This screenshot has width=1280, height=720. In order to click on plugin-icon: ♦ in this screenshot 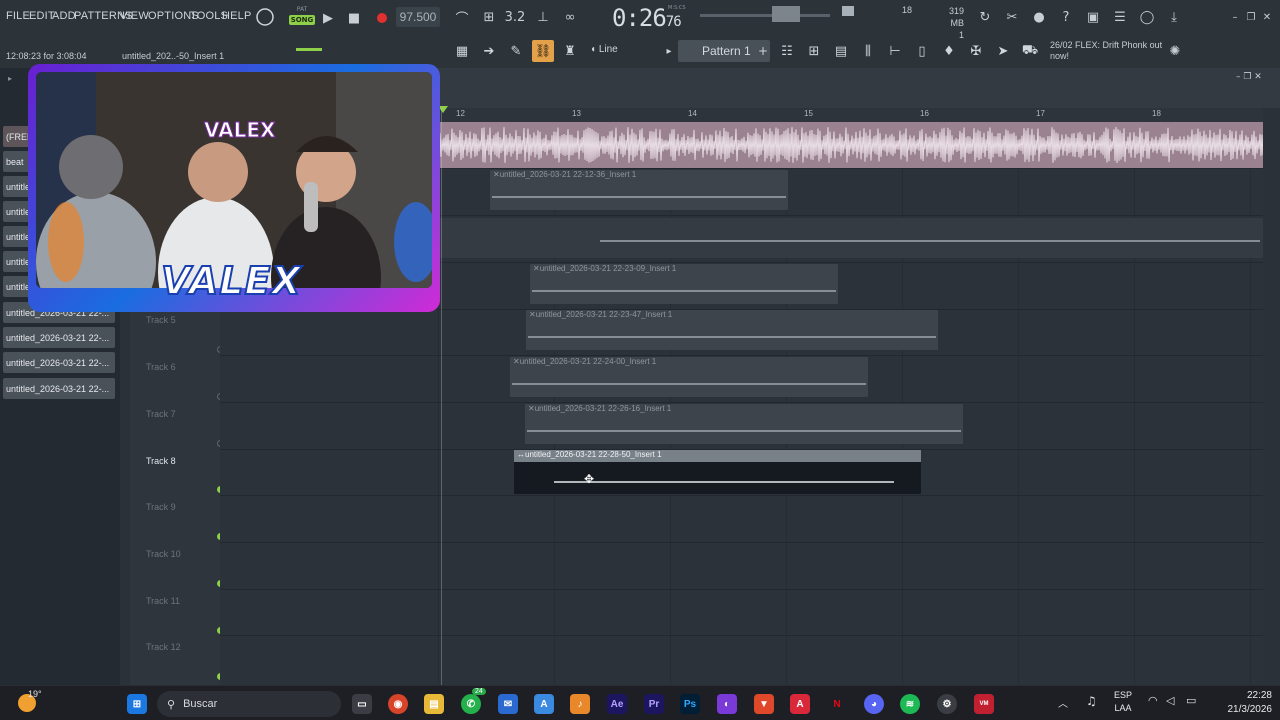, I will do `click(949, 51)`.